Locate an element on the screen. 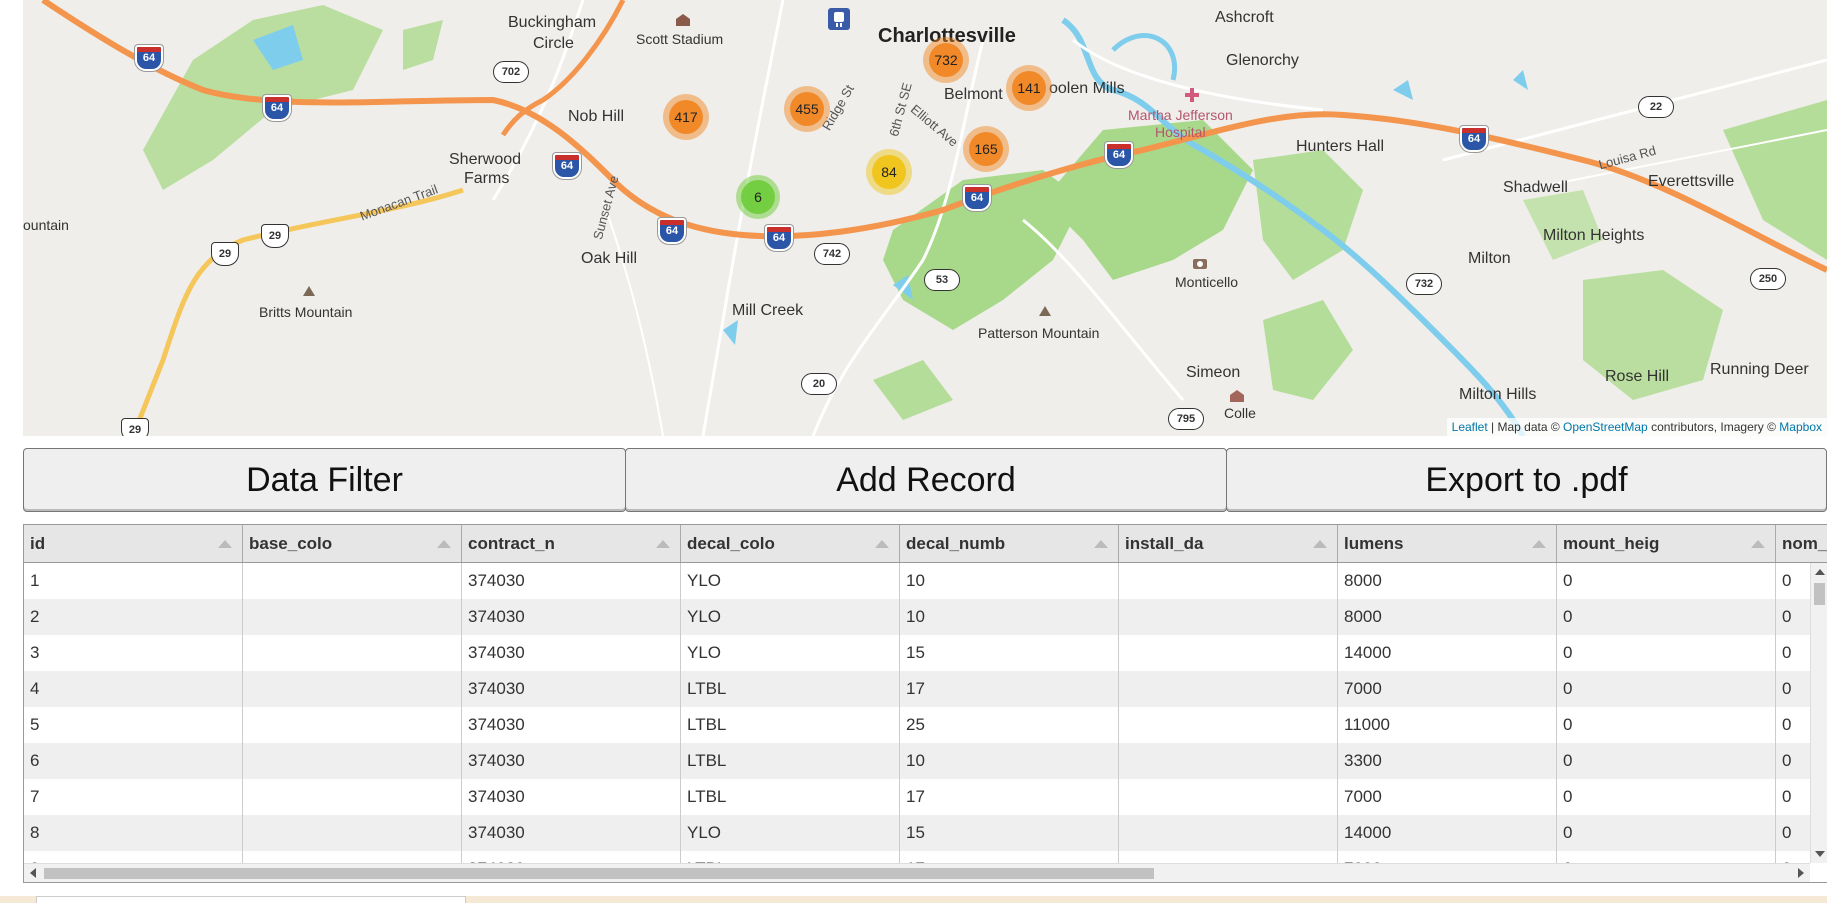 This screenshot has height=903, width=1827. scroll-right-arrow-icon is located at coordinates (1801, 873).